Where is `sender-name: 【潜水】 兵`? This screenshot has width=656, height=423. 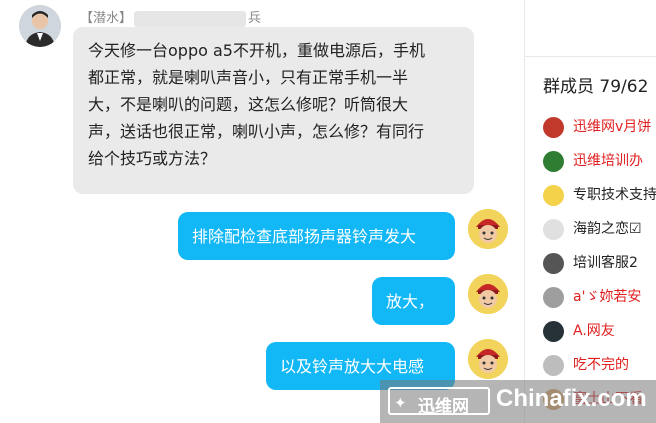
sender-name: 【潜水】 兵 is located at coordinates (170, 17).